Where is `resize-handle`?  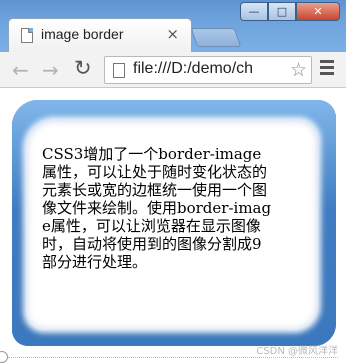
resize-handle is located at coordinates (4, 357).